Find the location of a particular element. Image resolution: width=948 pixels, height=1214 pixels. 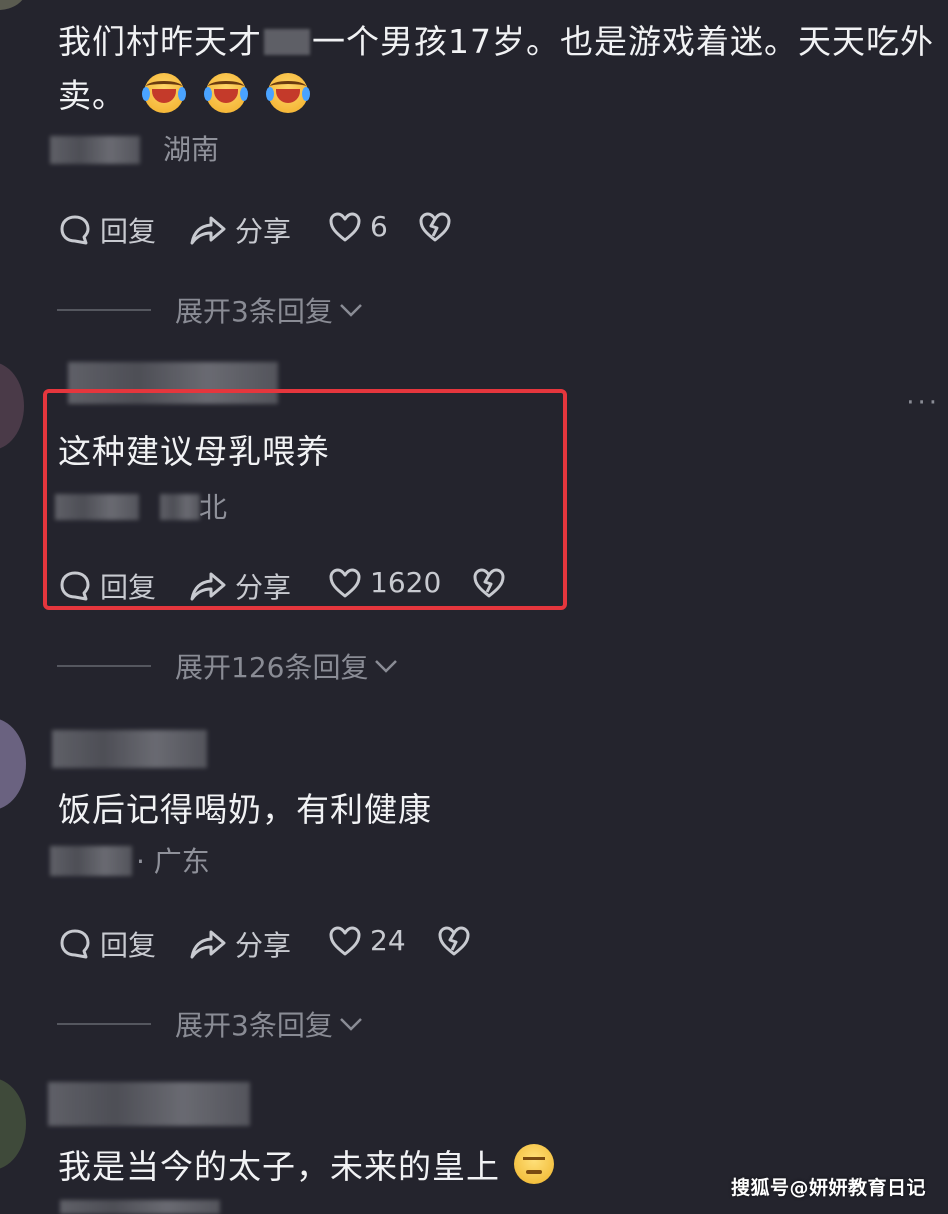

comment-location: · 广东 is located at coordinates (173, 861).